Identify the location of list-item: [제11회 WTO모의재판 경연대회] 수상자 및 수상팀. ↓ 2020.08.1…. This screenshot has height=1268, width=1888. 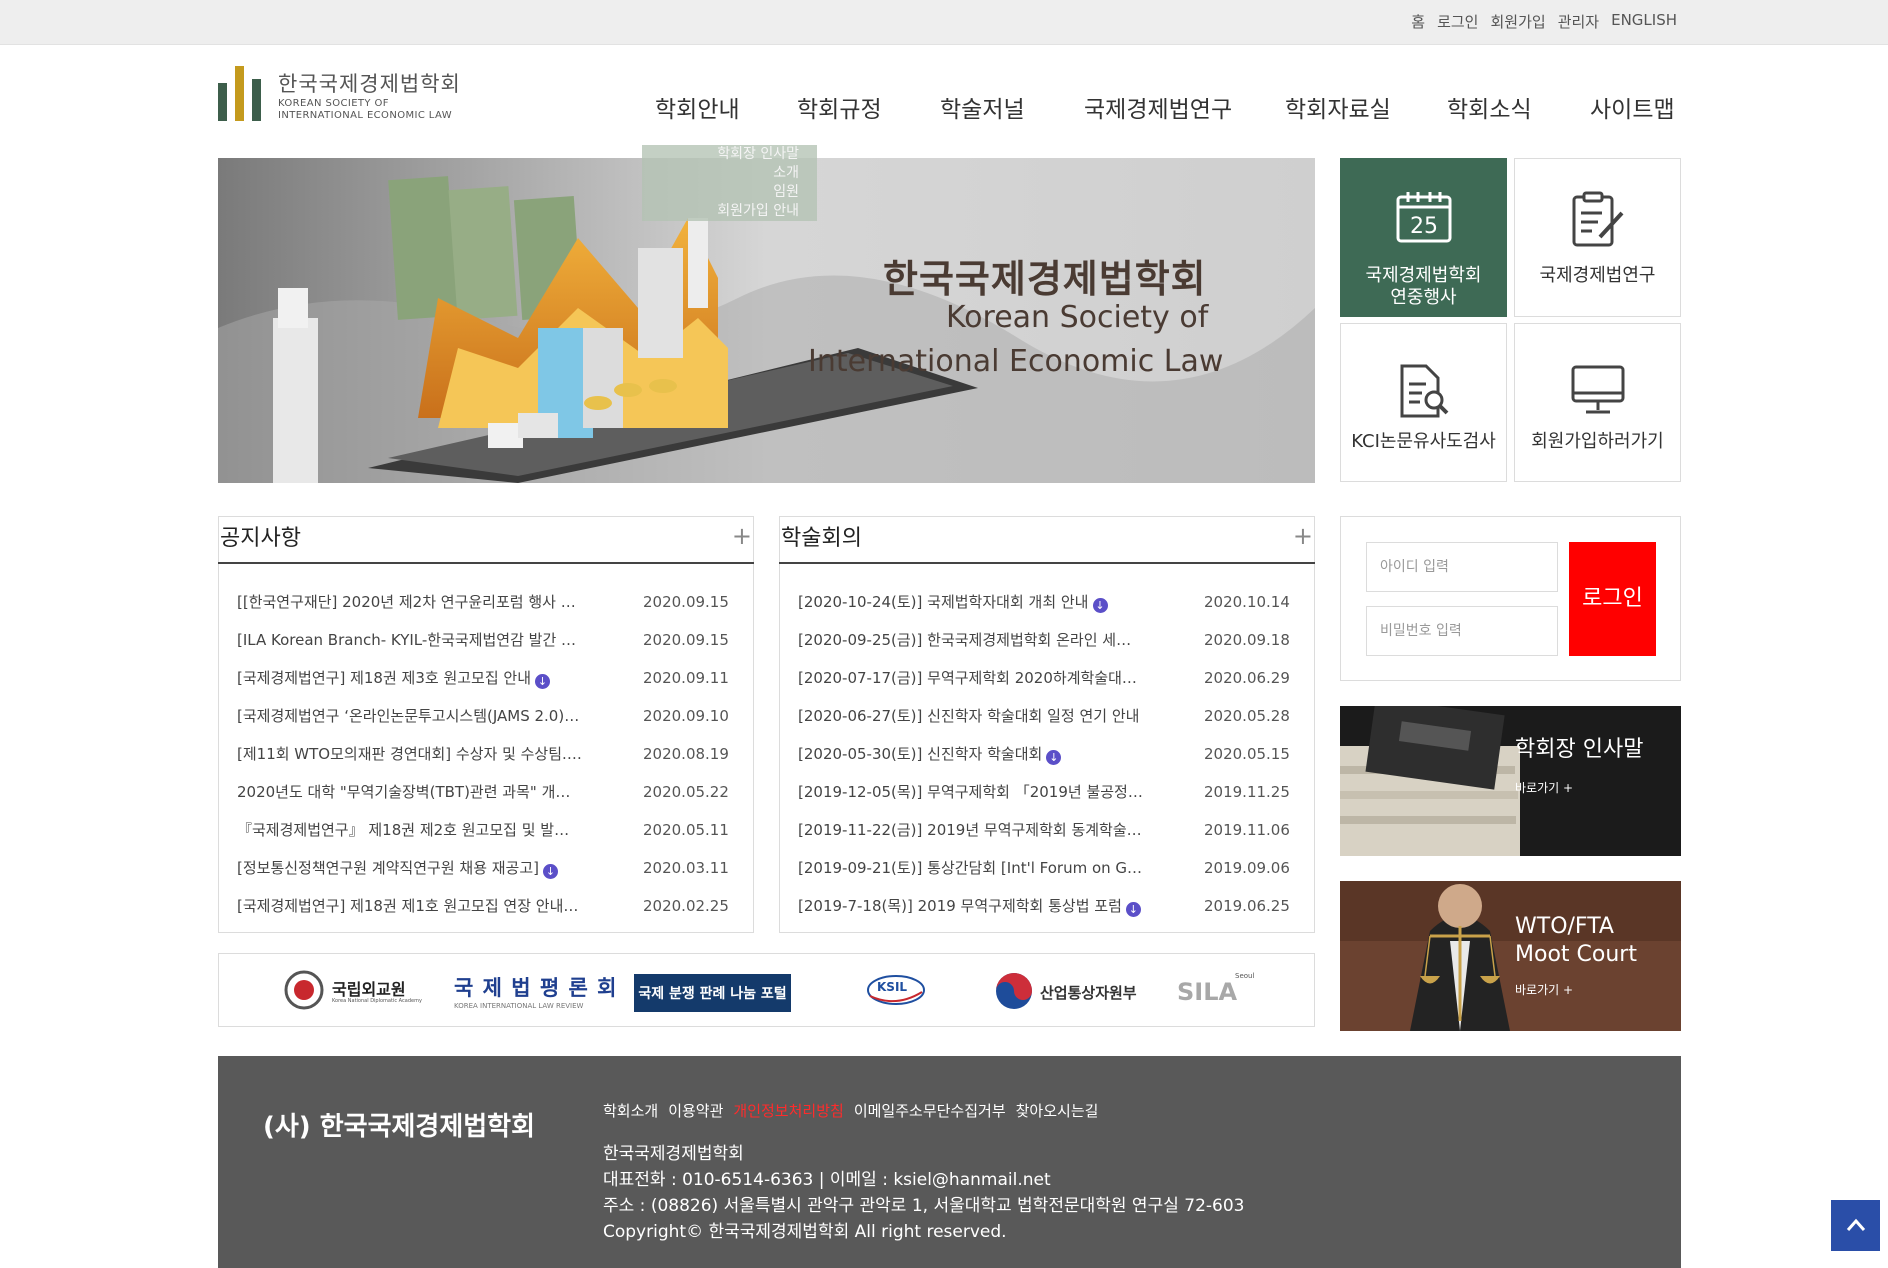
(487, 754).